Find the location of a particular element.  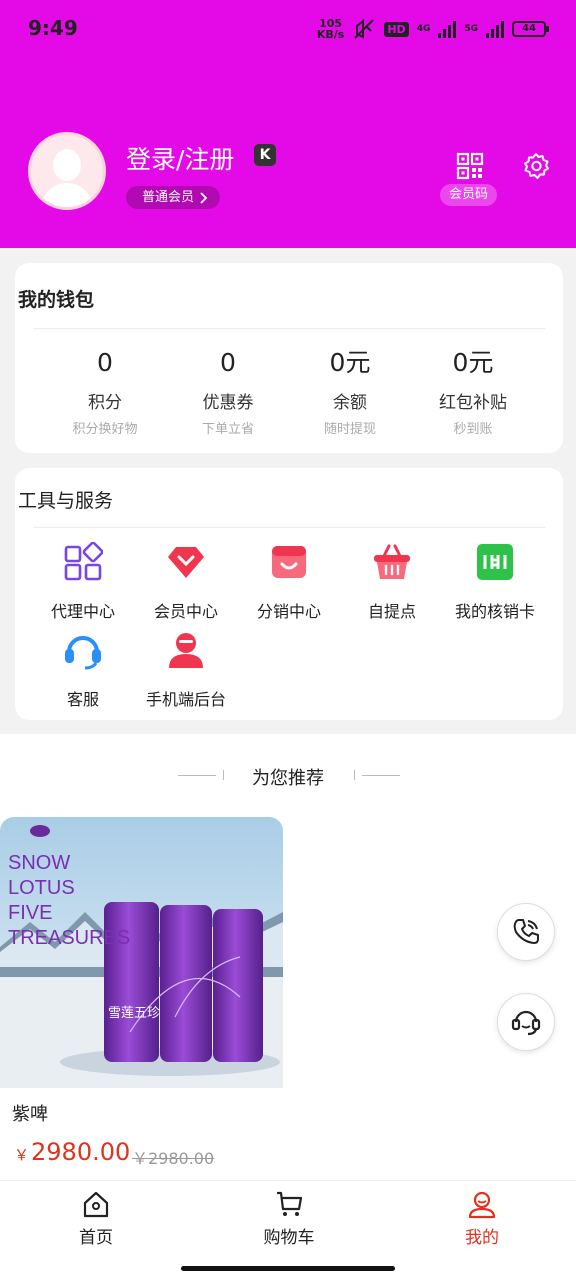

wallet-balance: 0元 余额 随时提现 is located at coordinates (350, 391).